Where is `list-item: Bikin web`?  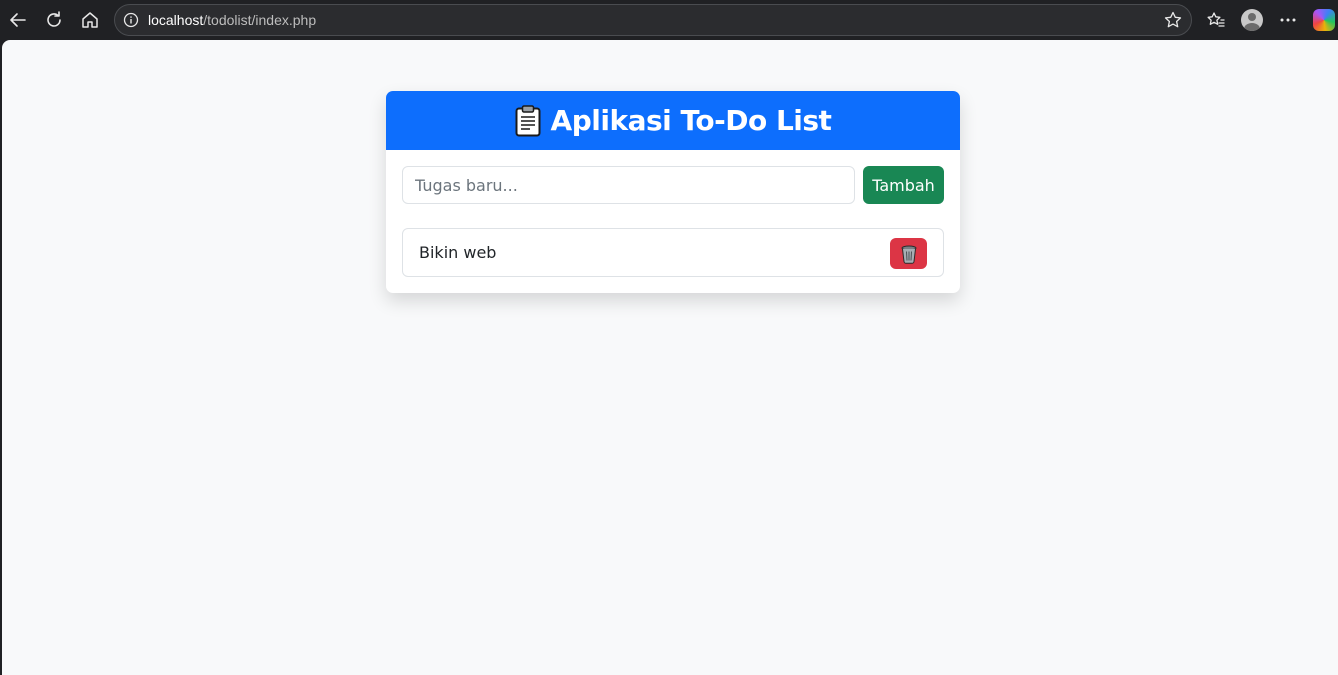
list-item: Bikin web is located at coordinates (673, 252).